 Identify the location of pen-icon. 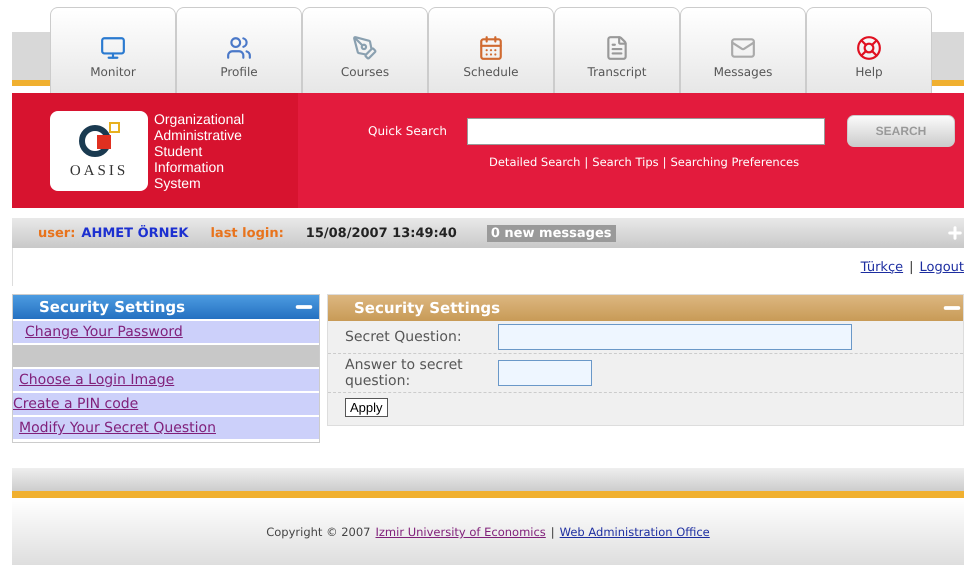
(365, 48).